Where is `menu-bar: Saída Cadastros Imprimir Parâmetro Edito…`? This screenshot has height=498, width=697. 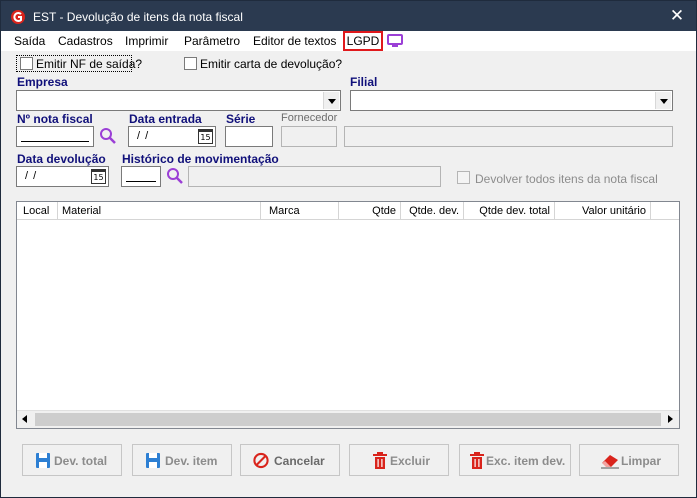
menu-bar: Saída Cadastros Imprimir Parâmetro Edito… is located at coordinates (348, 41).